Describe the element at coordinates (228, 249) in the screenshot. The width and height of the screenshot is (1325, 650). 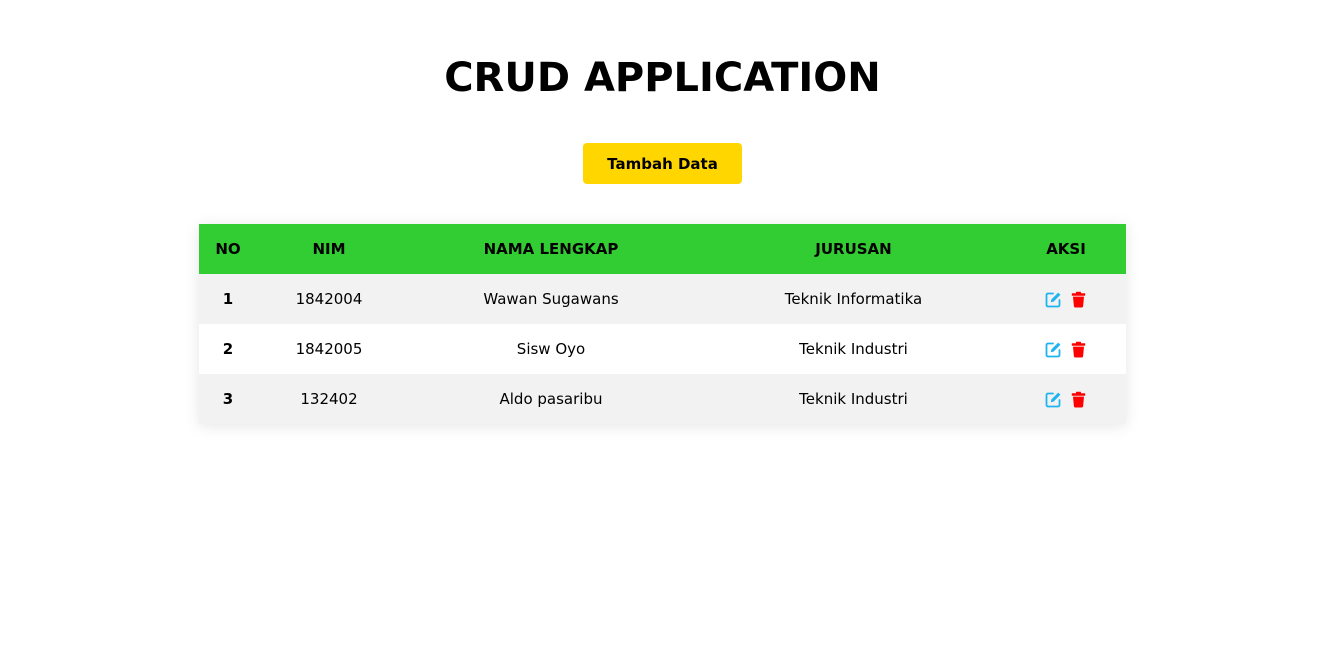
I see `column-header-no: NO` at that location.